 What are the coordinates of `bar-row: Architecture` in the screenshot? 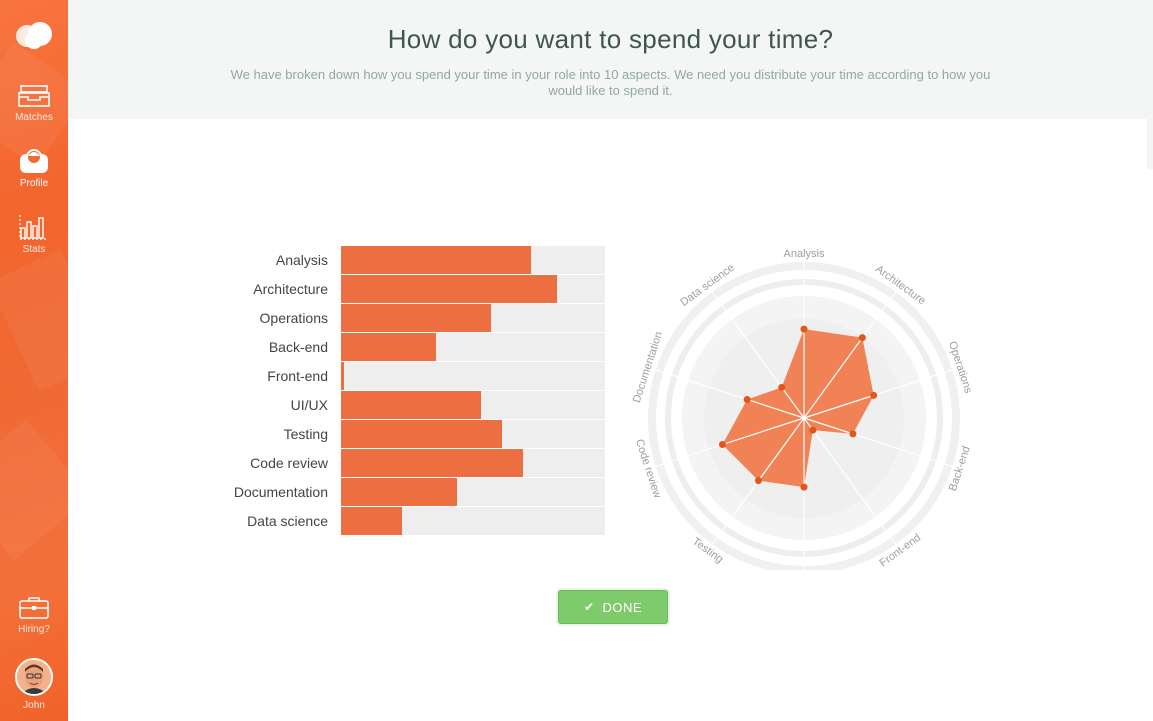 It's located at (402, 289).